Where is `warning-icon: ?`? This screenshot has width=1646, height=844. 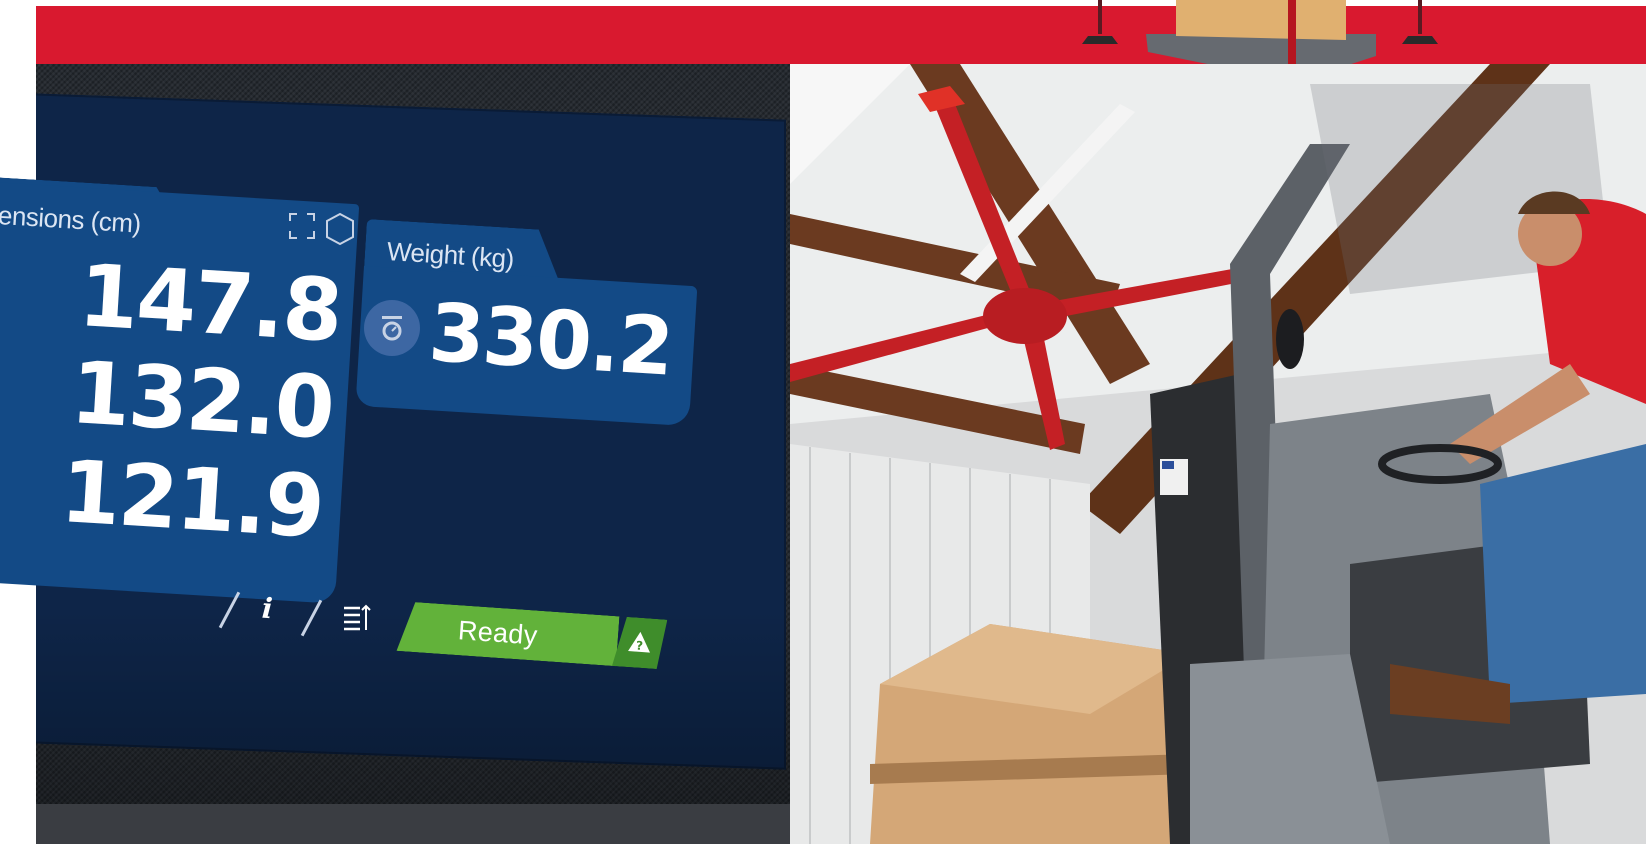 warning-icon: ? is located at coordinates (639, 643).